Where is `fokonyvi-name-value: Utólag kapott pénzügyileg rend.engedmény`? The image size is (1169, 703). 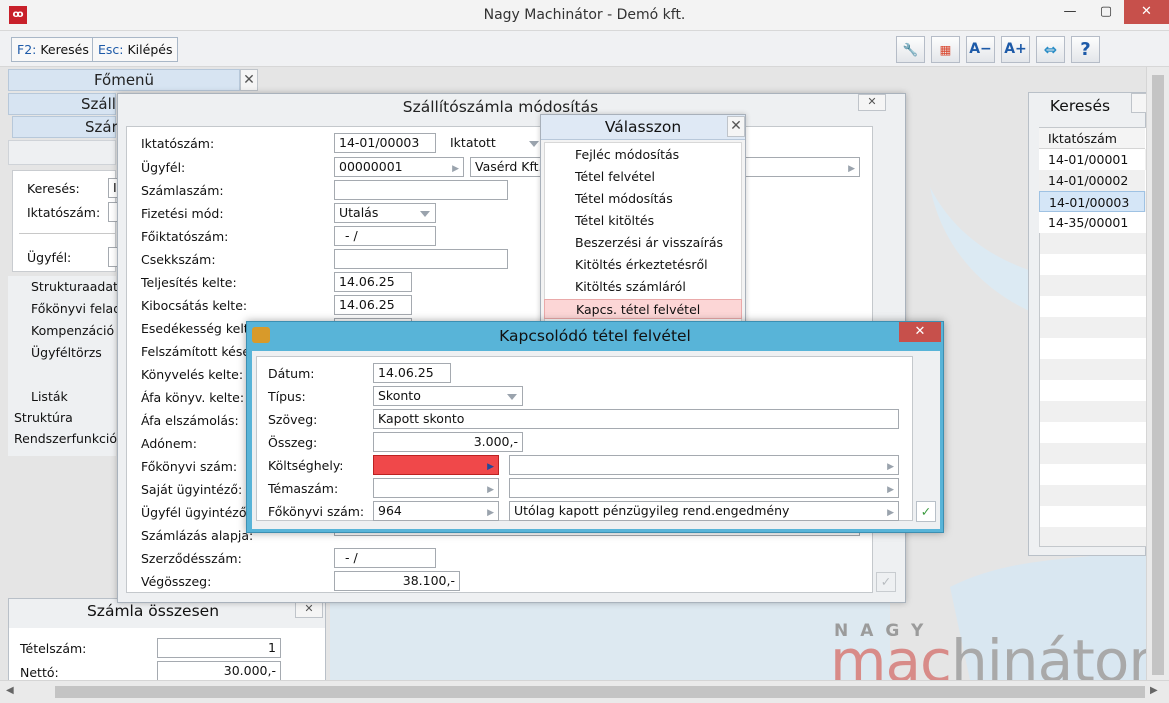 fokonyvi-name-value: Utólag kapott pénzügyileg rend.engedmény is located at coordinates (652, 510).